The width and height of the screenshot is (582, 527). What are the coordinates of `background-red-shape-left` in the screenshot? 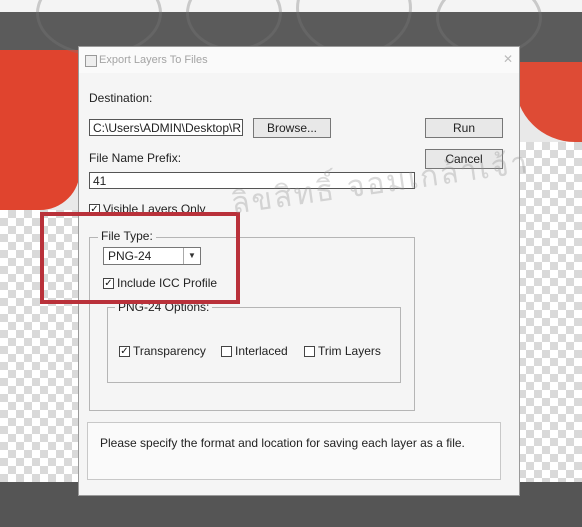 It's located at (40, 130).